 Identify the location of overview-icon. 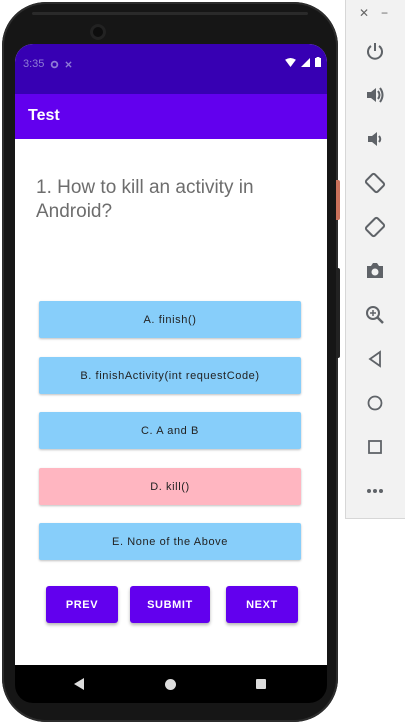
(375, 447).